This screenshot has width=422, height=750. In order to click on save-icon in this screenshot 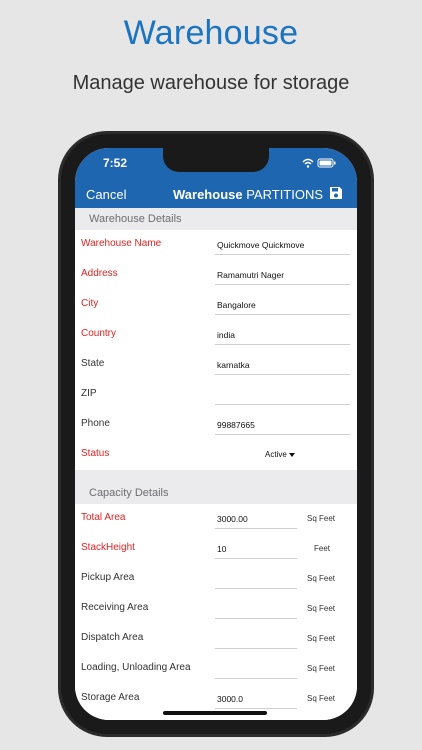, I will do `click(336, 193)`.